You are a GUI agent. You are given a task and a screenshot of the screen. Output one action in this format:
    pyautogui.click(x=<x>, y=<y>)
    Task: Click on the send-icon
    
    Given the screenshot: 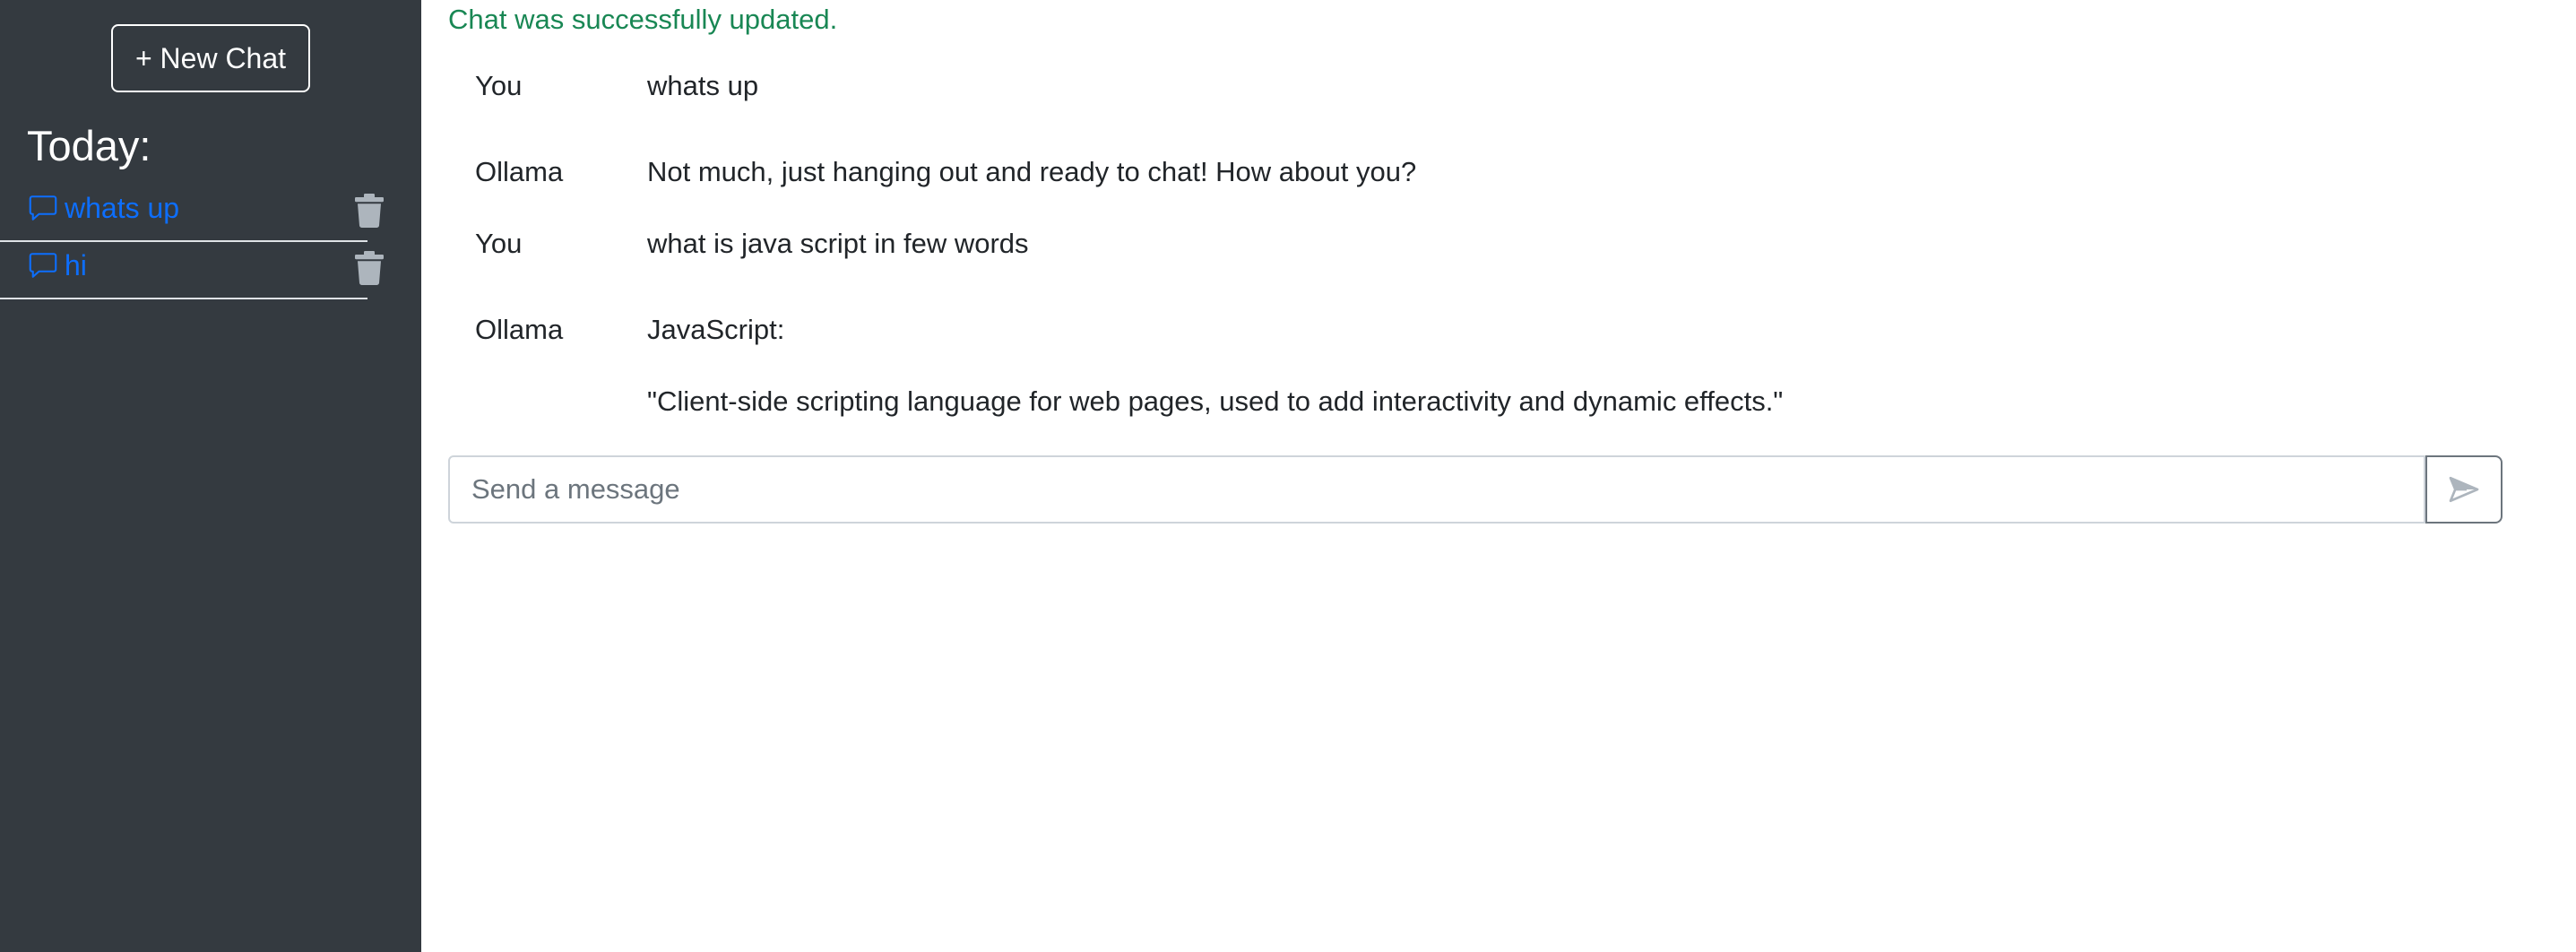 What is the action you would take?
    pyautogui.click(x=2464, y=489)
    